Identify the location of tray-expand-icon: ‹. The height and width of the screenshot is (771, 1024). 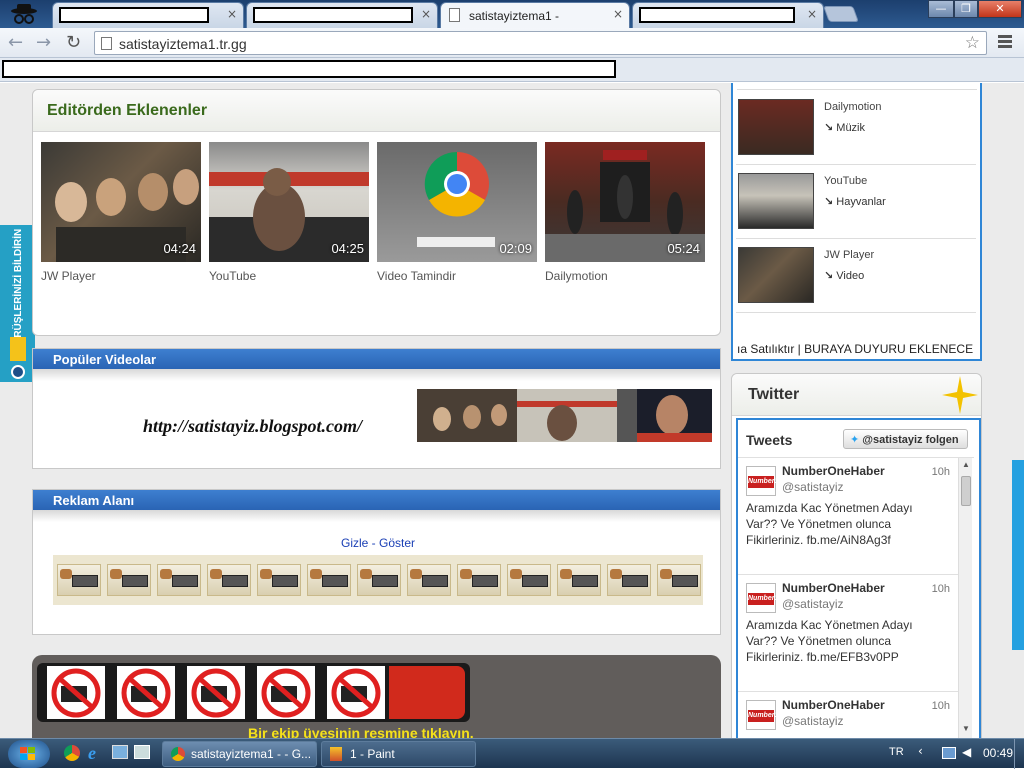
(920, 751).